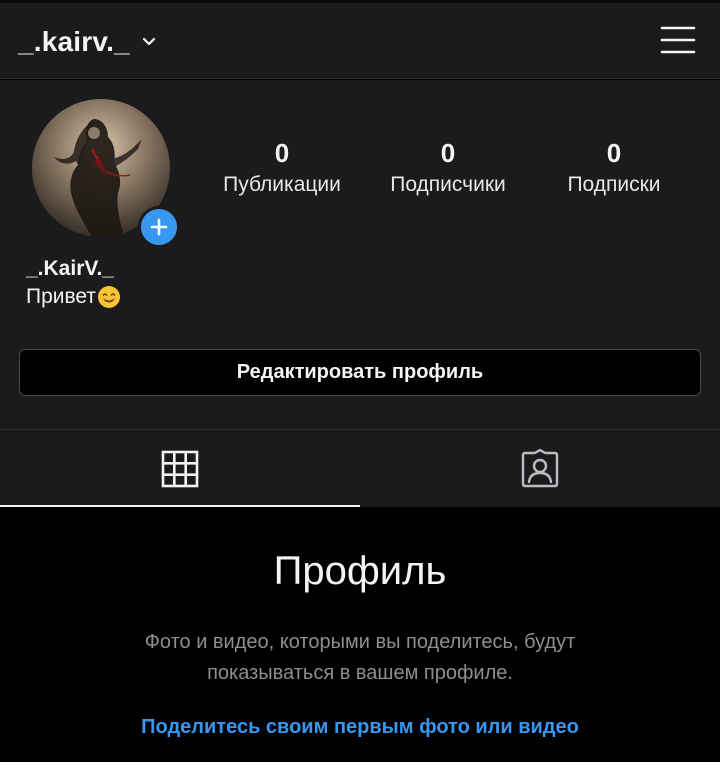 This screenshot has width=720, height=762. Describe the element at coordinates (448, 153) in the screenshot. I see `followers-count: 0` at that location.